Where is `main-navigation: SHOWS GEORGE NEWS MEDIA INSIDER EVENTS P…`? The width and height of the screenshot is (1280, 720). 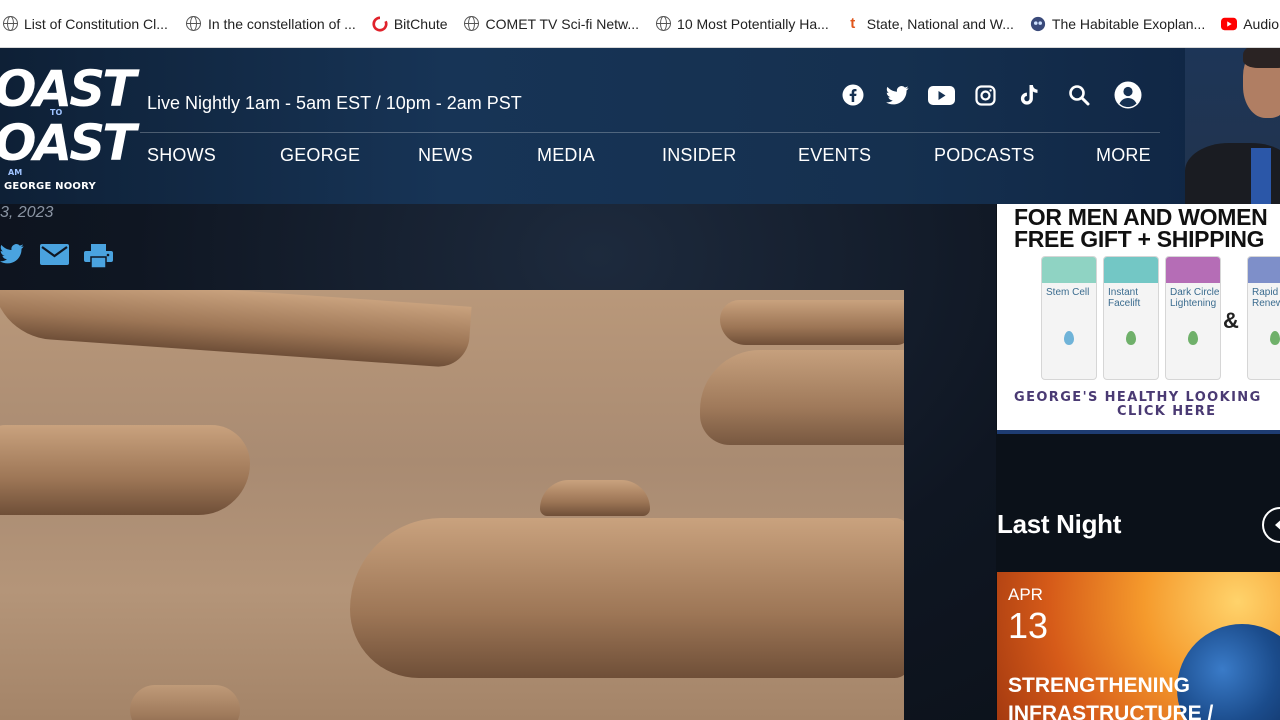 main-navigation: SHOWS GEORGE NEWS MEDIA INSIDER EVENTS P… is located at coordinates (590, 158).